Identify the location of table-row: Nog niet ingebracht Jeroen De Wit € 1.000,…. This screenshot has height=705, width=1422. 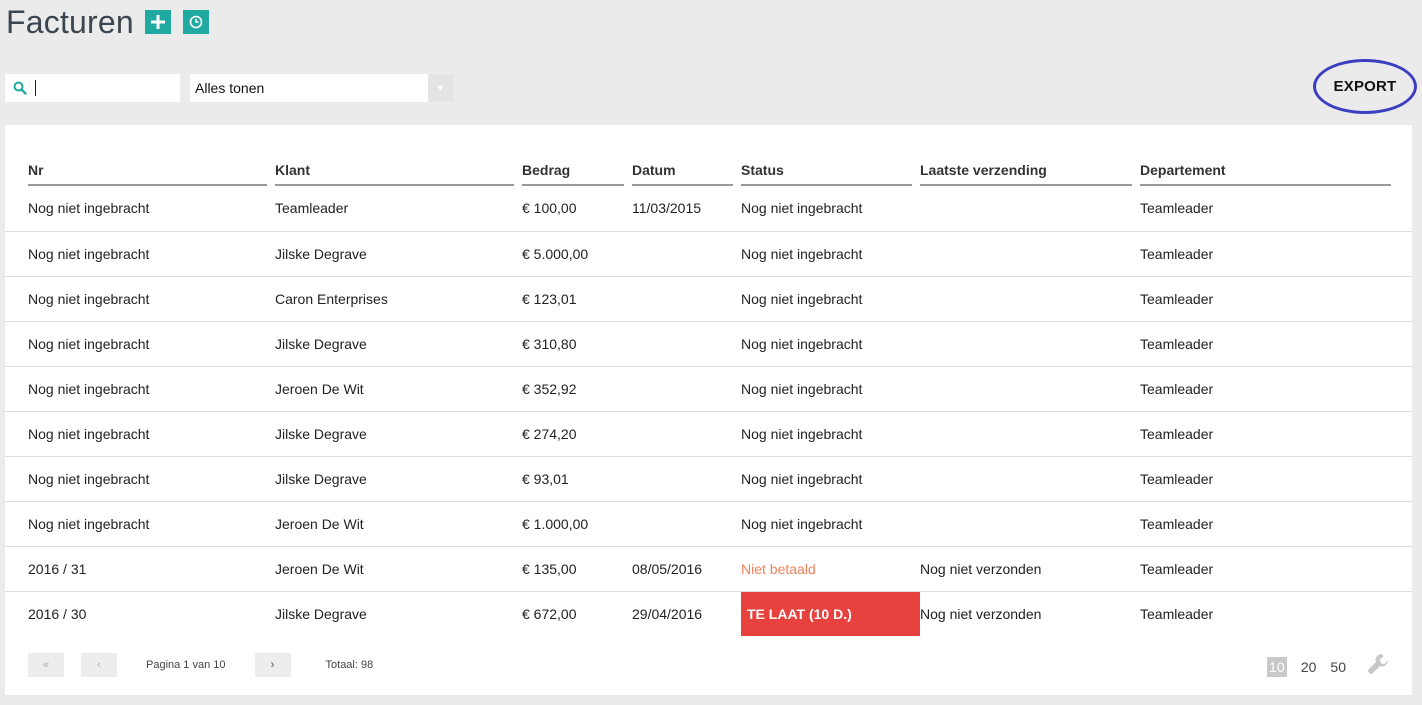
(708, 524).